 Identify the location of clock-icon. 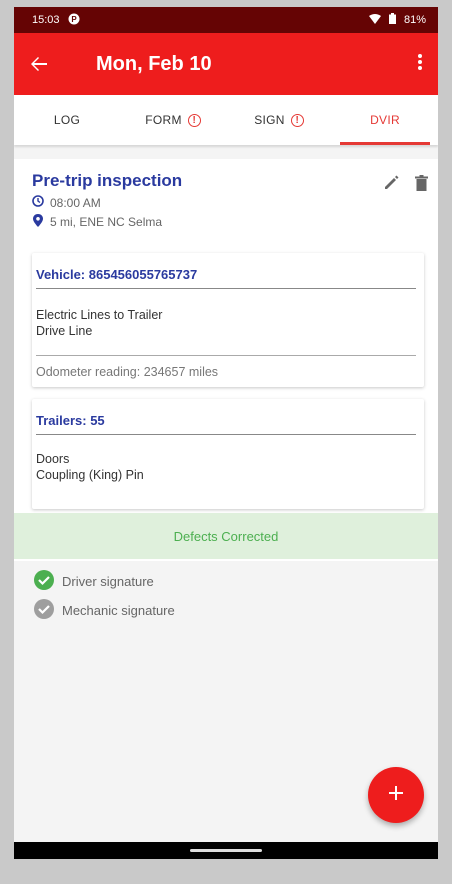
(38, 202).